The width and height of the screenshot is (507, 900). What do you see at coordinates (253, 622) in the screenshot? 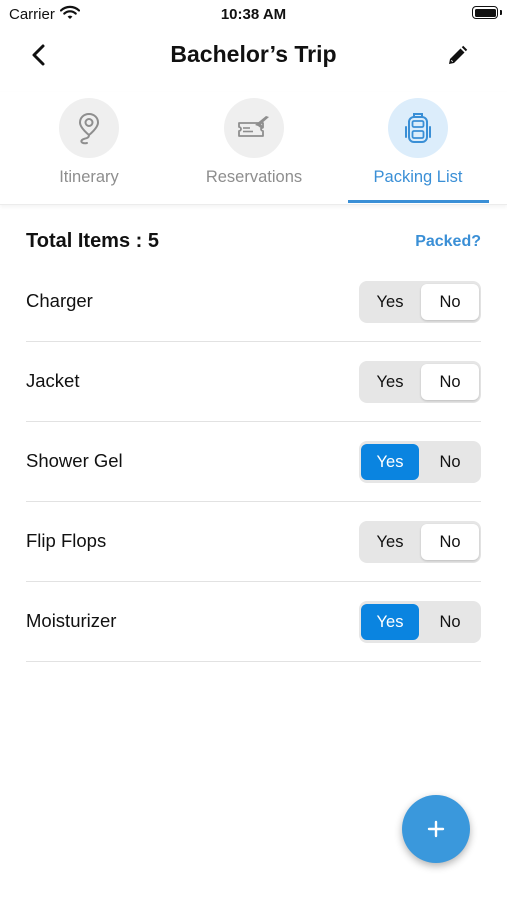
I see `list-item: Moisturizer Yes No` at bounding box center [253, 622].